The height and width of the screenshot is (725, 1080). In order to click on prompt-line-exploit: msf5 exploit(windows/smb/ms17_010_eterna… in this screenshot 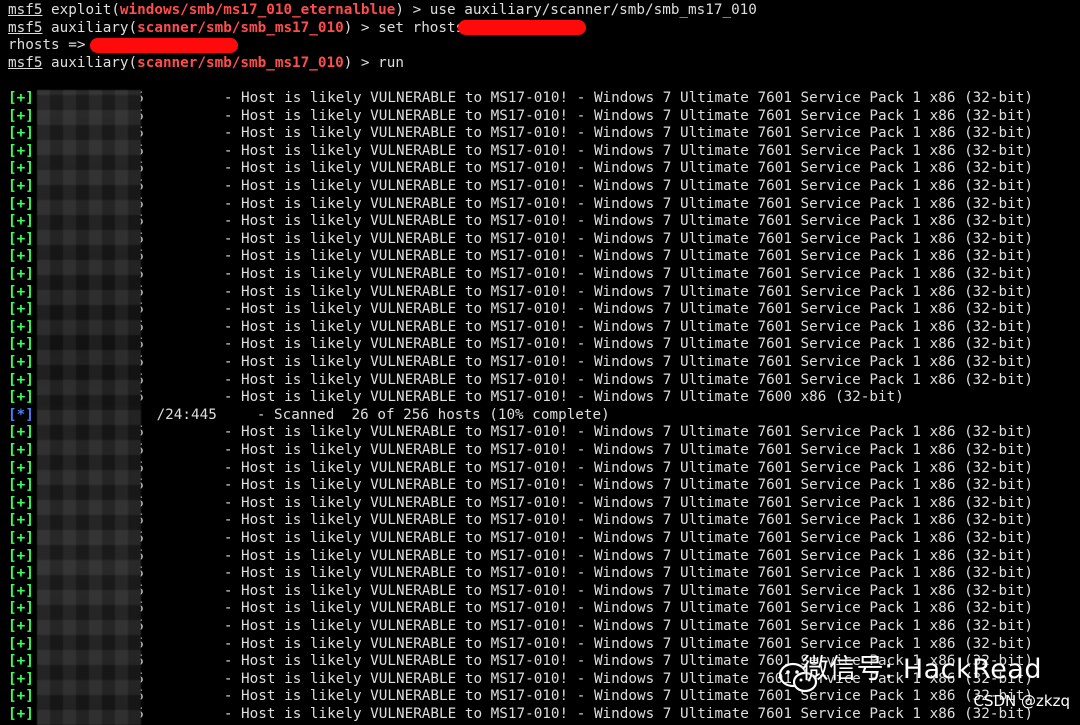, I will do `click(382, 10)`.